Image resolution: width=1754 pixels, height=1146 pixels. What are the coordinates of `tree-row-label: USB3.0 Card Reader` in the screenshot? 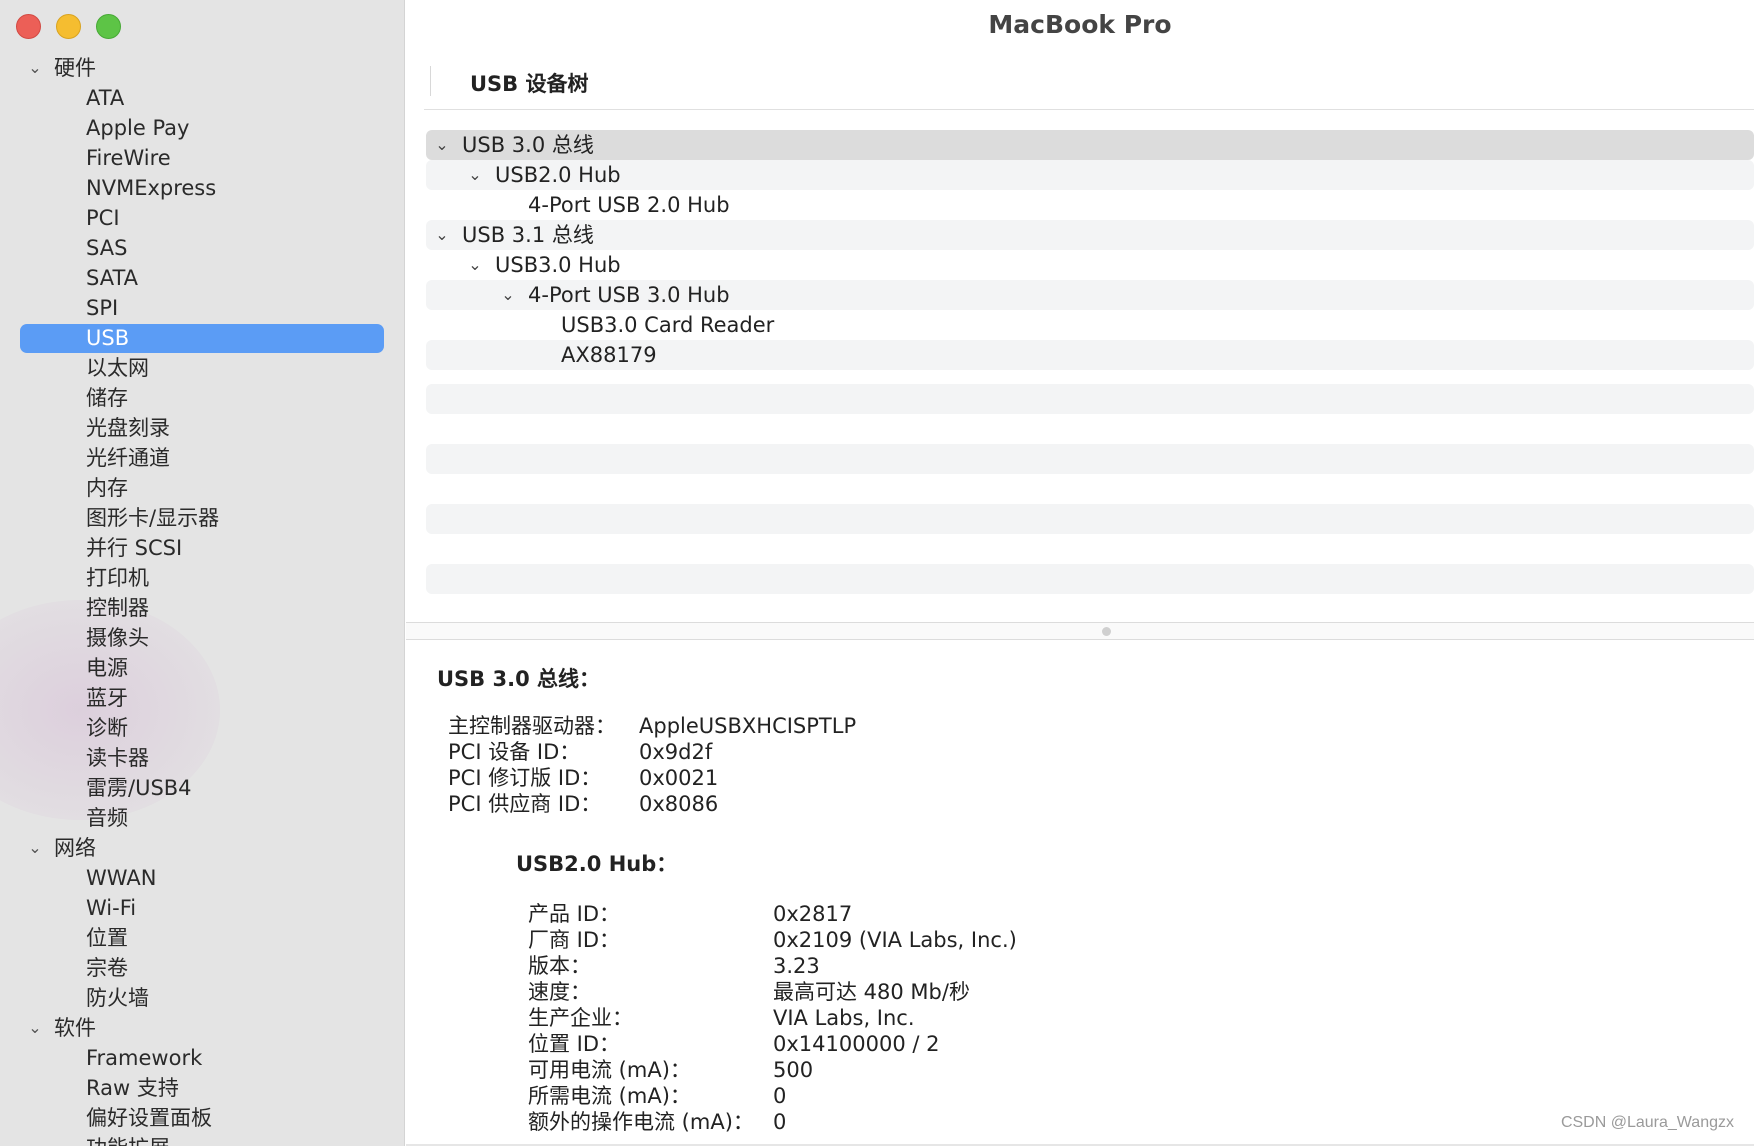 It's located at (668, 325).